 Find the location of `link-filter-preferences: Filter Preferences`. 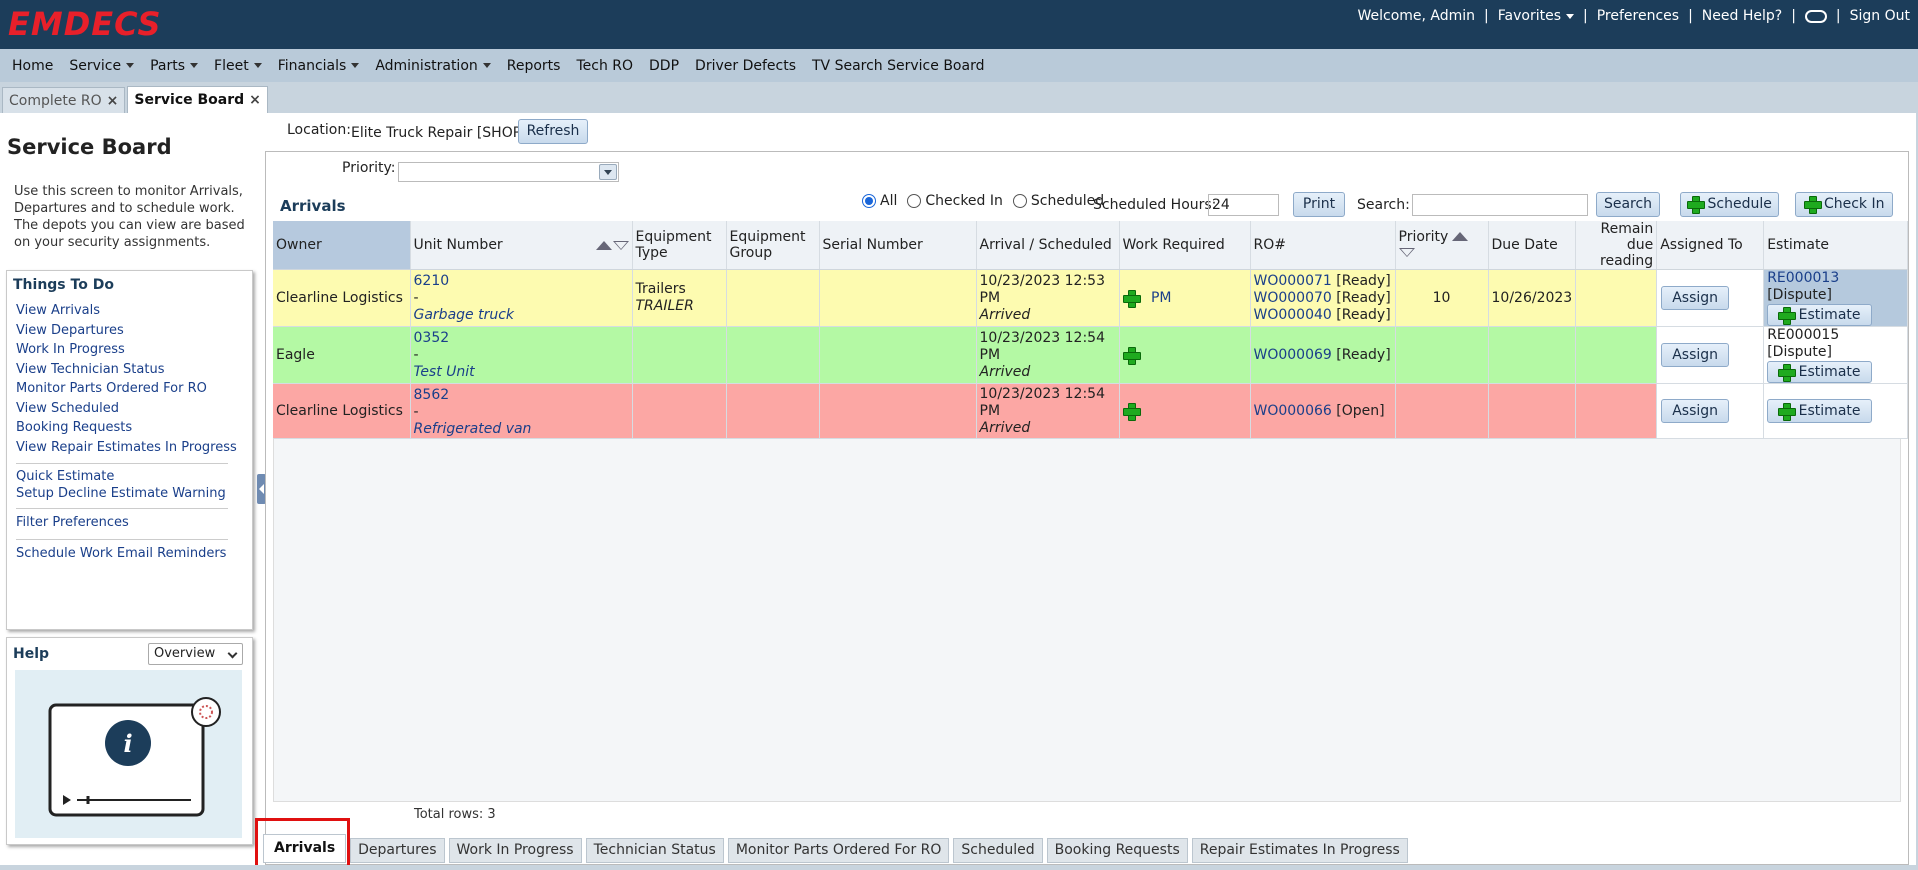

link-filter-preferences: Filter Preferences is located at coordinates (131, 523).